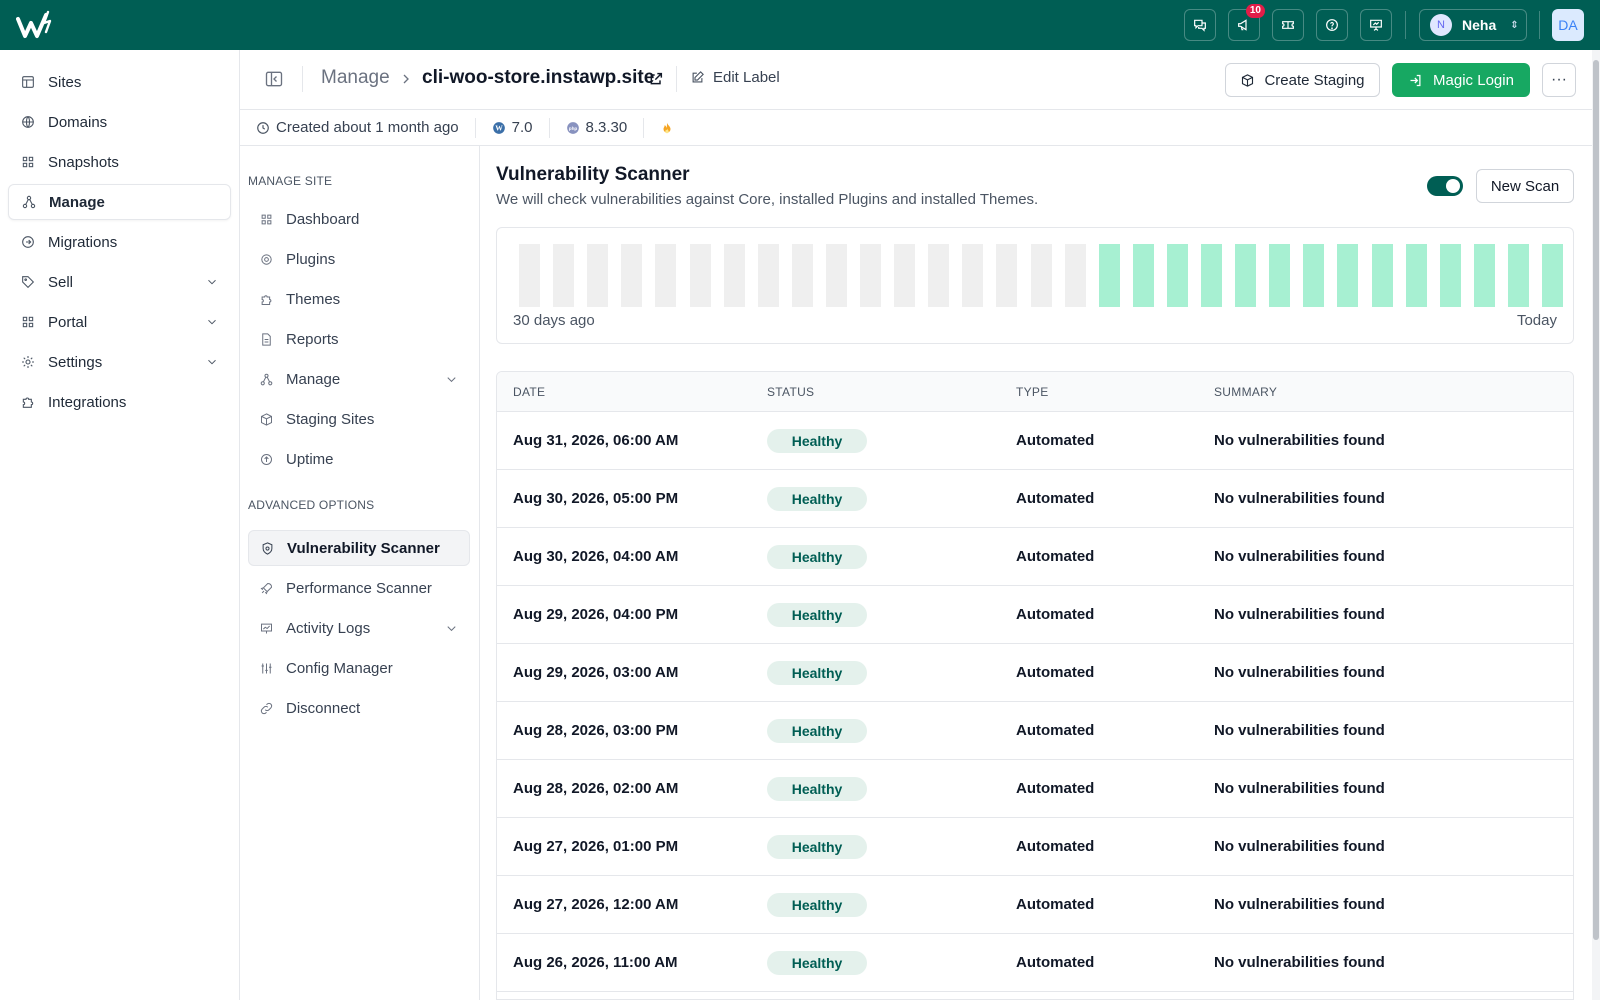  Describe the element at coordinates (1288, 25) in the screenshot. I see `ticket-icon` at that location.